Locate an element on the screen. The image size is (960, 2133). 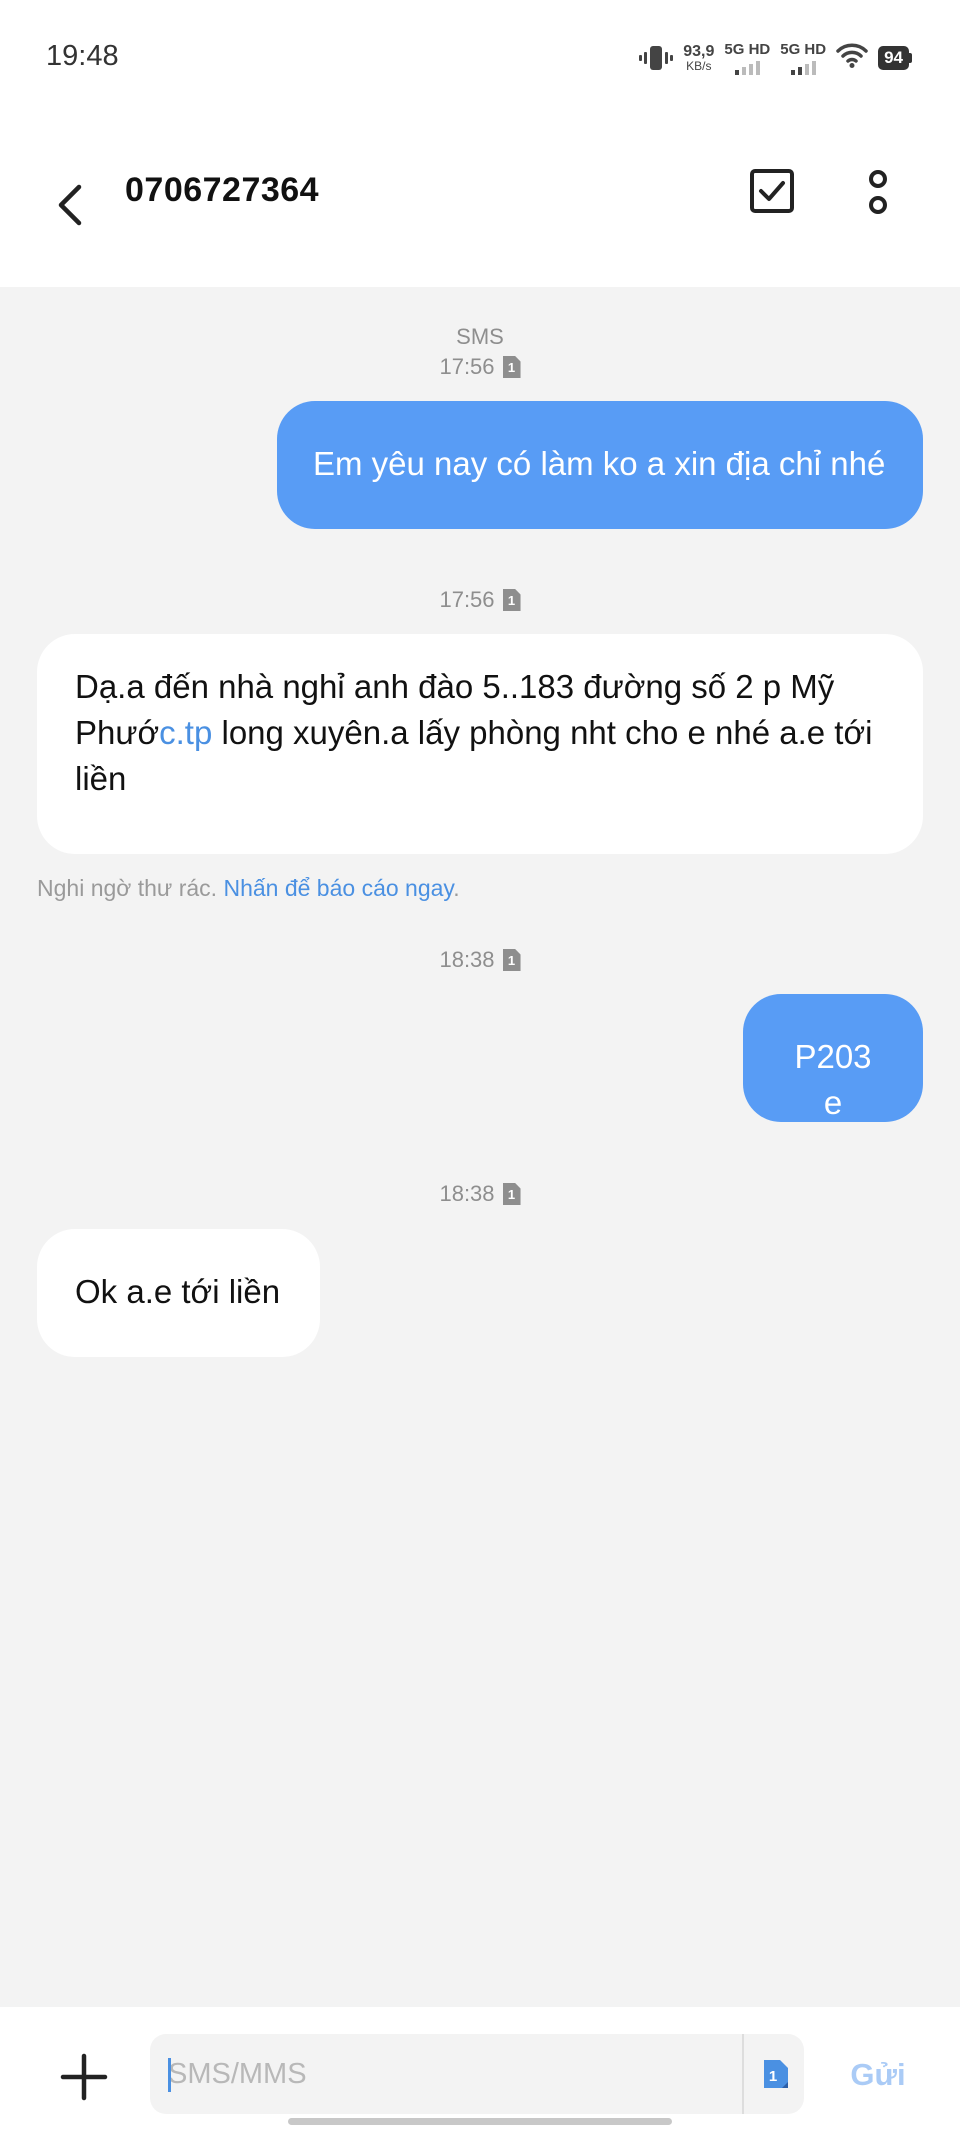
composer-bar: 1 Gửi is located at coordinates (480, 2070).